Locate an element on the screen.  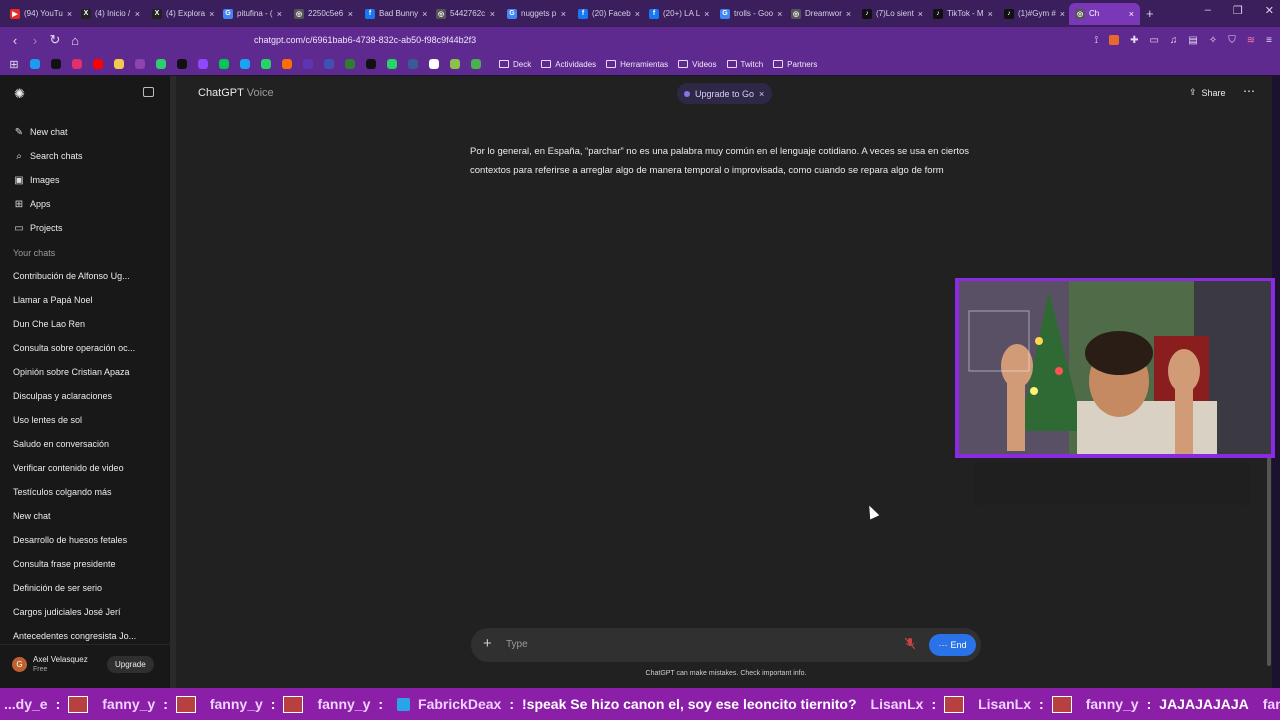
shield-icon: ⛉ is located at coordinates (1232, 40).